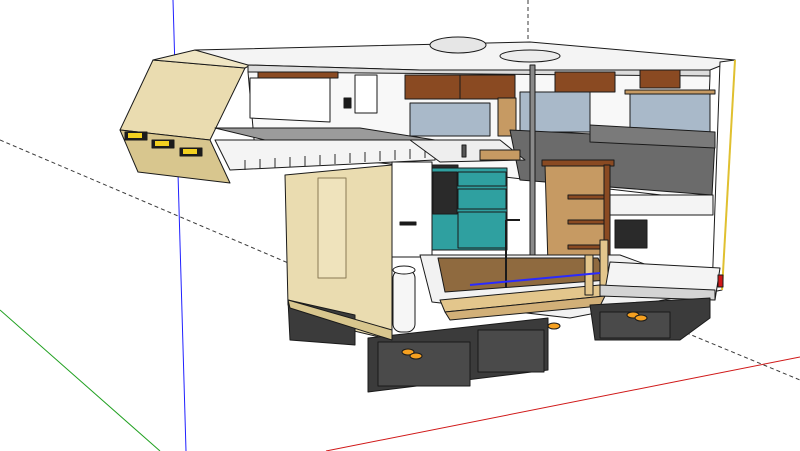 This screenshot has height=451, width=800. I want to click on support-pole, so click(532, 170).